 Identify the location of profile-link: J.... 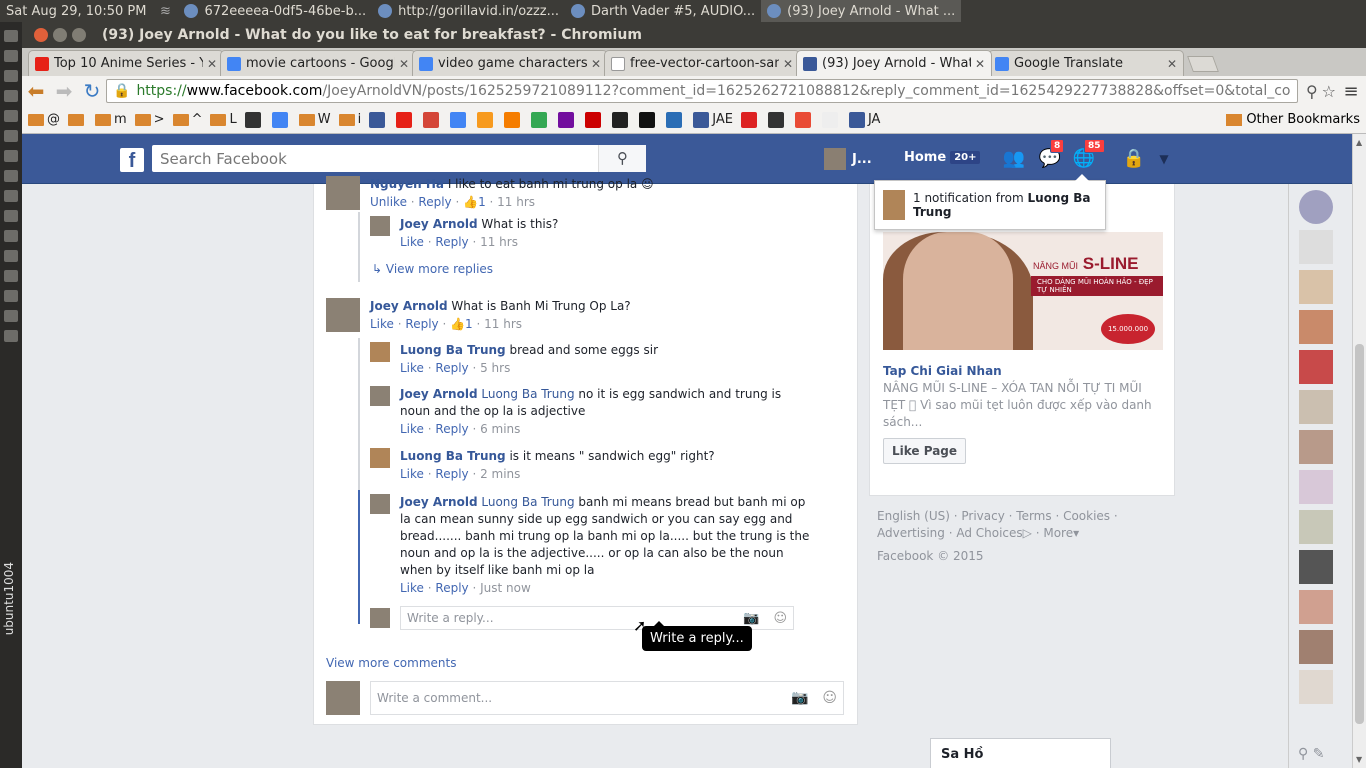
(848, 159).